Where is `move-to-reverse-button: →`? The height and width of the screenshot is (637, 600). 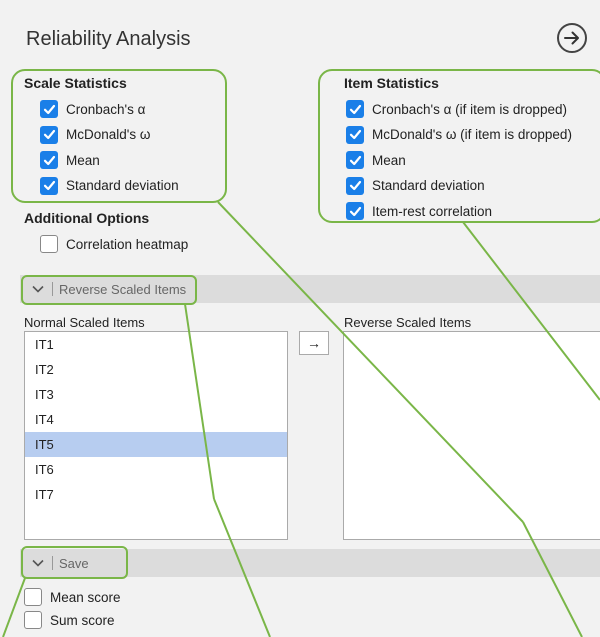 move-to-reverse-button: → is located at coordinates (314, 343).